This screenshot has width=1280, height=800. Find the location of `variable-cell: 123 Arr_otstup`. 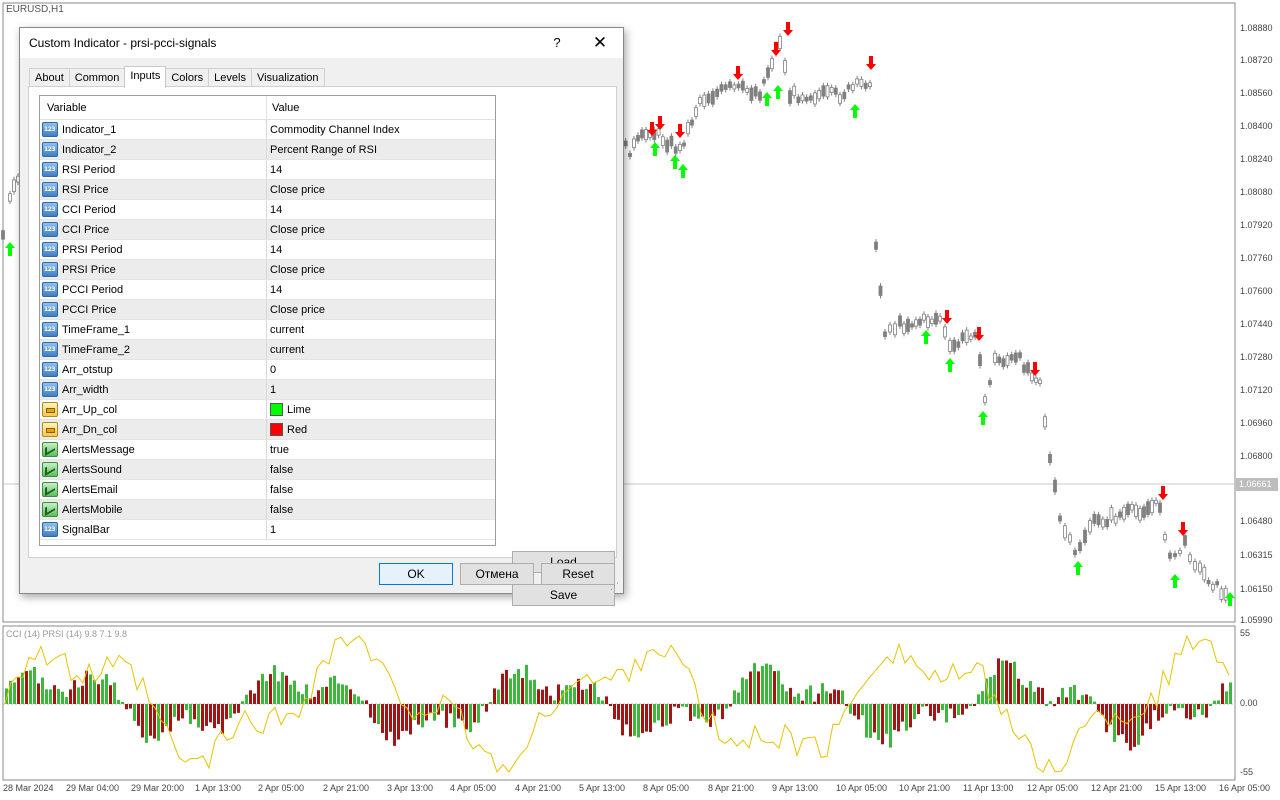

variable-cell: 123 Arr_otstup is located at coordinates (153, 369).